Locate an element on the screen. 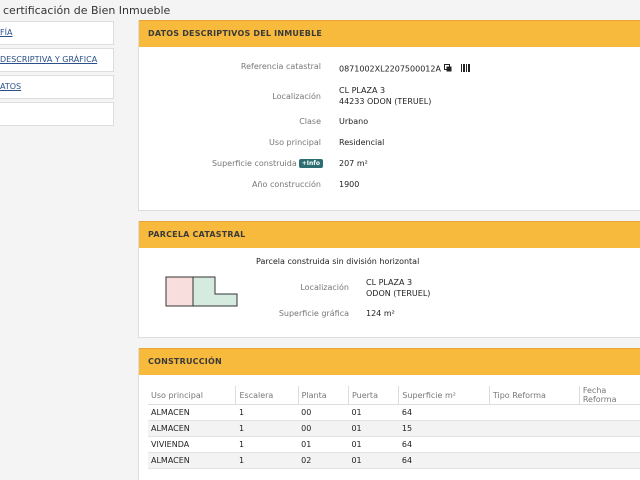 The height and width of the screenshot is (480, 640). table-row: ALMACEN 1 02 01 64 is located at coordinates (394, 460).